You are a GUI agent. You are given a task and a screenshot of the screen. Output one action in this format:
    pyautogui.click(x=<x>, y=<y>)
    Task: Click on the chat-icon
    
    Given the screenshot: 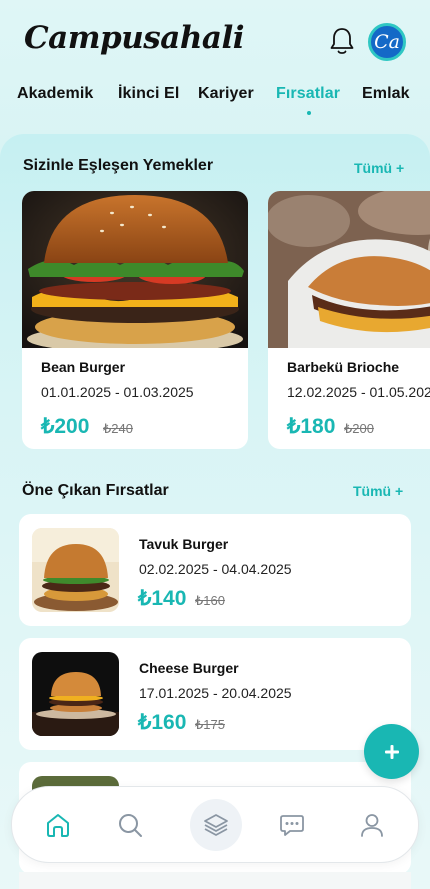 What is the action you would take?
    pyautogui.click(x=292, y=825)
    